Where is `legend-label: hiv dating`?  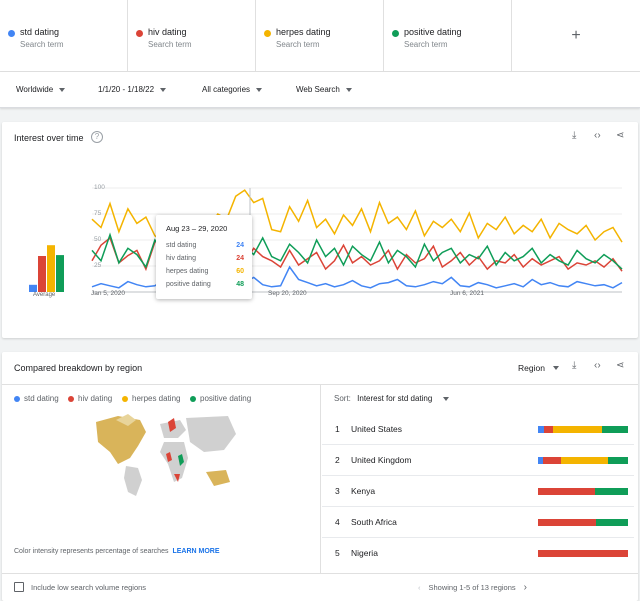
legend-label: hiv dating is located at coordinates (95, 398).